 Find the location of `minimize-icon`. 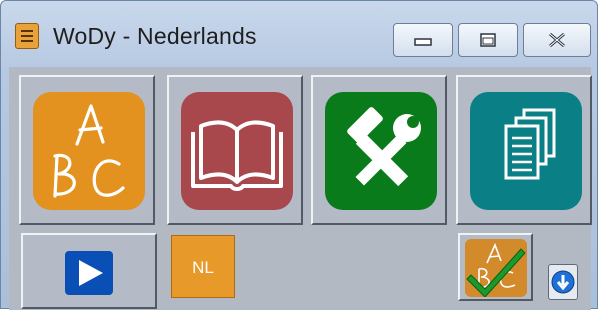

minimize-icon is located at coordinates (423, 42).